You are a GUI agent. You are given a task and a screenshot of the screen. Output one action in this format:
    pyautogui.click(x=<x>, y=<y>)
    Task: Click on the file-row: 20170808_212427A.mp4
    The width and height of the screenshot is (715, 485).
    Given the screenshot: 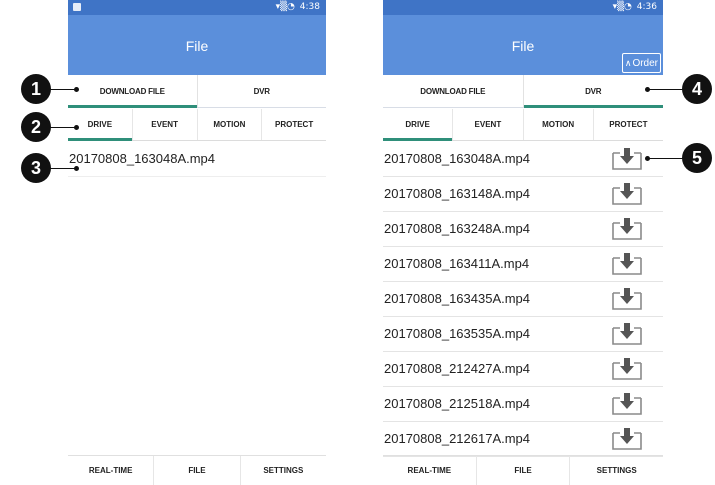 What is the action you would take?
    pyautogui.click(x=523, y=369)
    